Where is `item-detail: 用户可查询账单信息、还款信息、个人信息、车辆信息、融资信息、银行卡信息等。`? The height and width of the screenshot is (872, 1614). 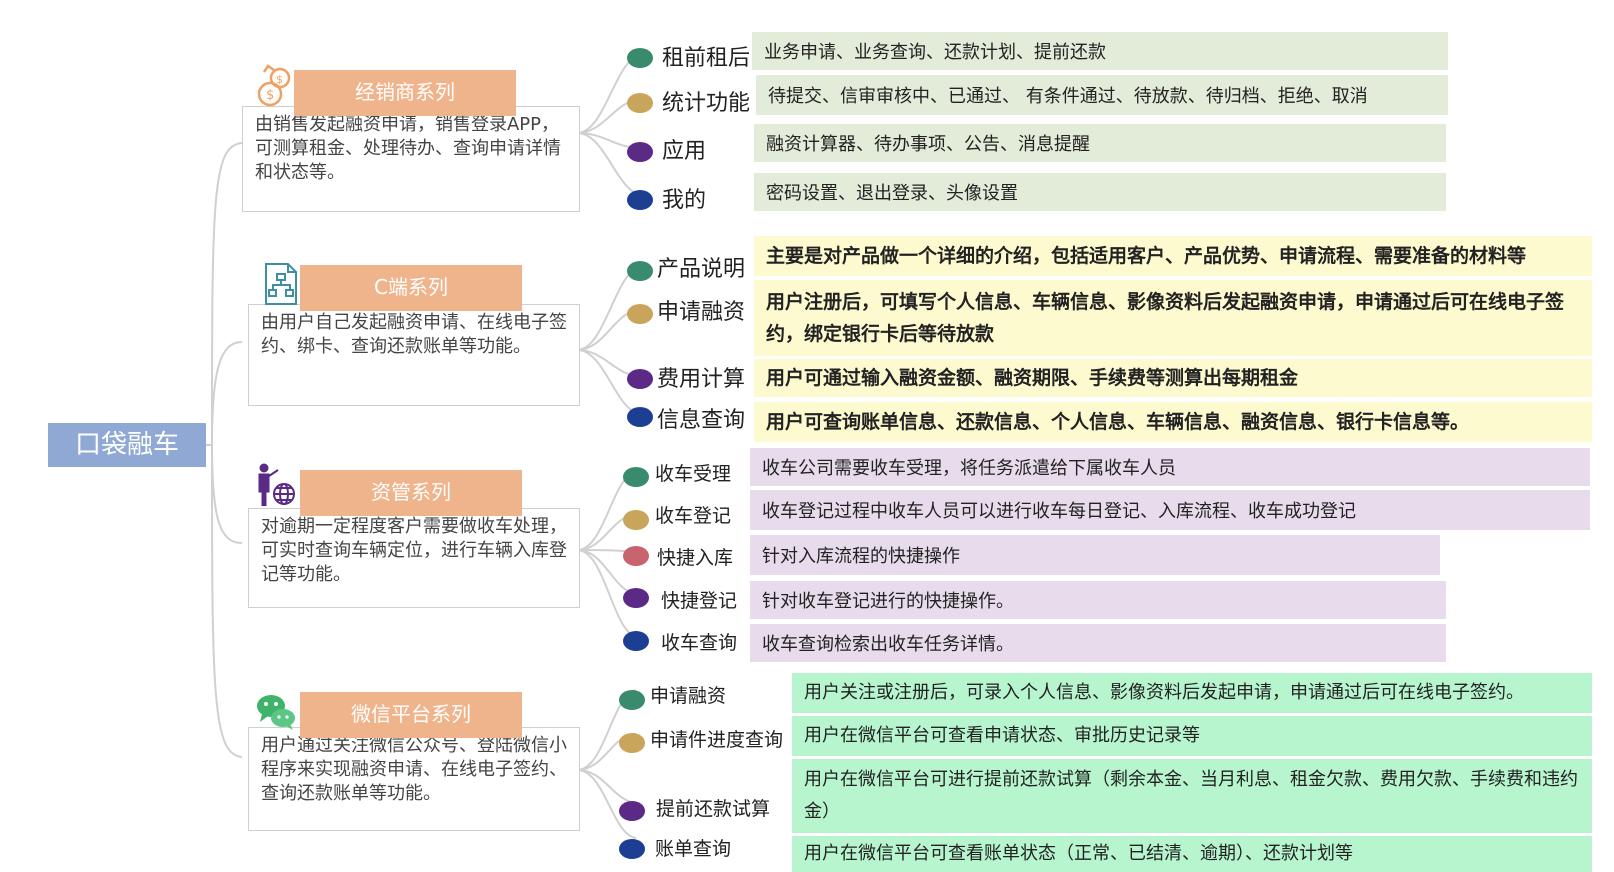
item-detail: 用户可查询账单信息、还款信息、个人信息、车辆信息、融资信息、银行卡信息等。 is located at coordinates (1173, 422).